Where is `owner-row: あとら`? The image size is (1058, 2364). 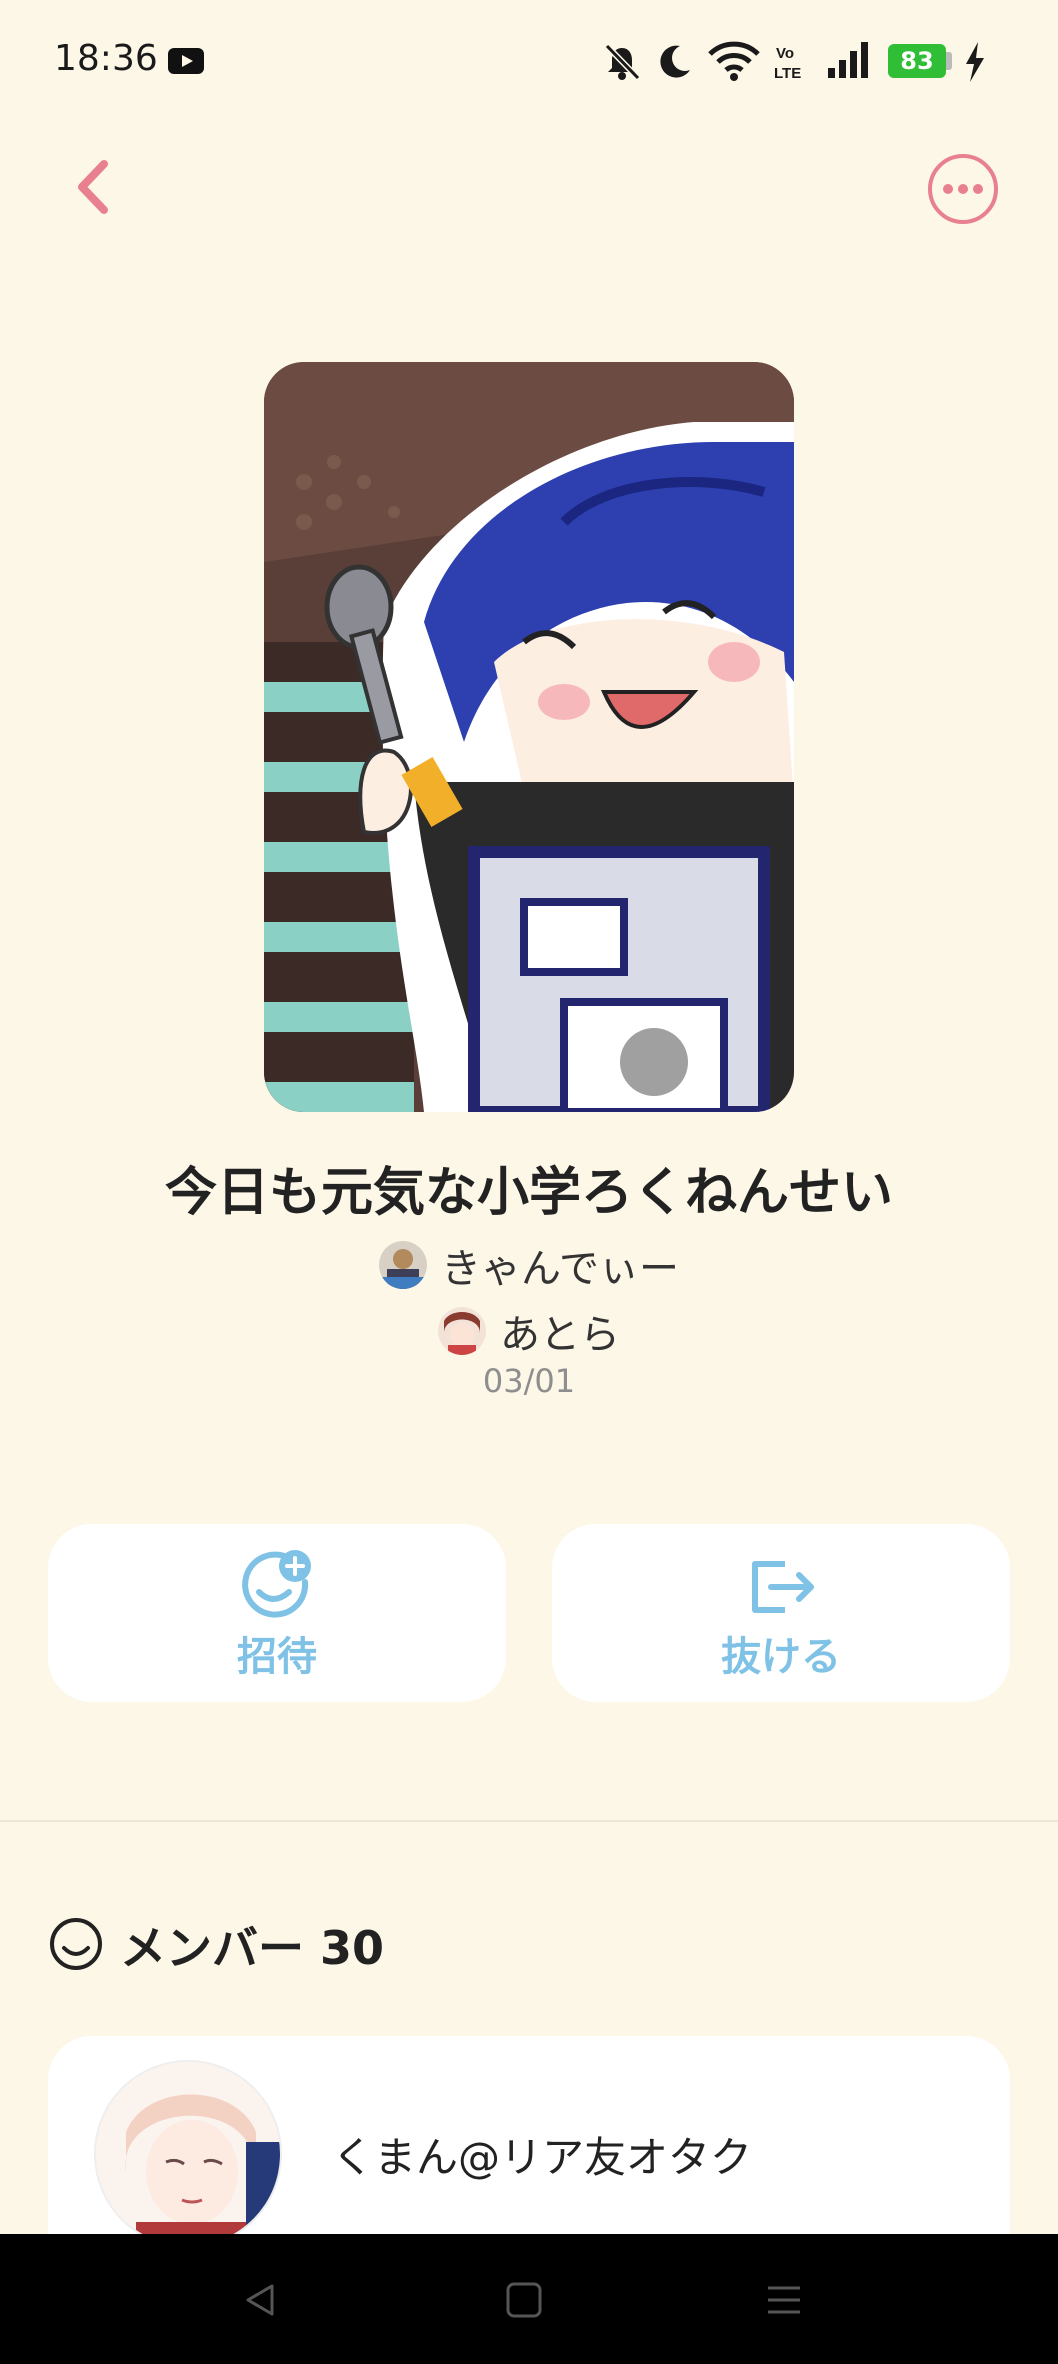 owner-row: あとら is located at coordinates (529, 1331).